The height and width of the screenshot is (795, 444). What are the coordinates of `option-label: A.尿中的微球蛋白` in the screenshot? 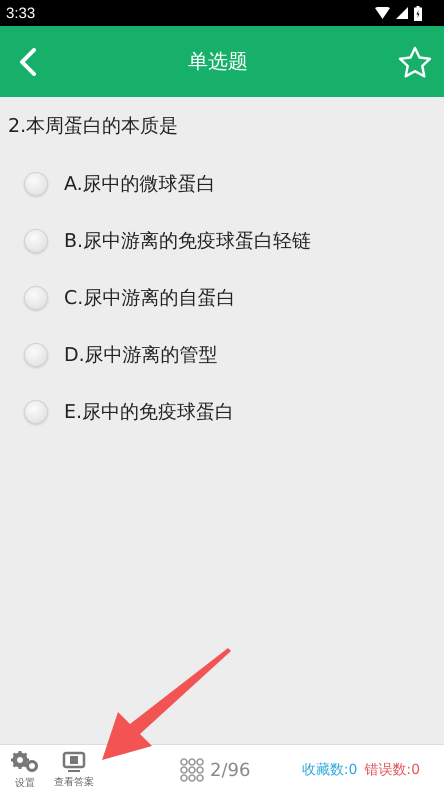 It's located at (140, 184).